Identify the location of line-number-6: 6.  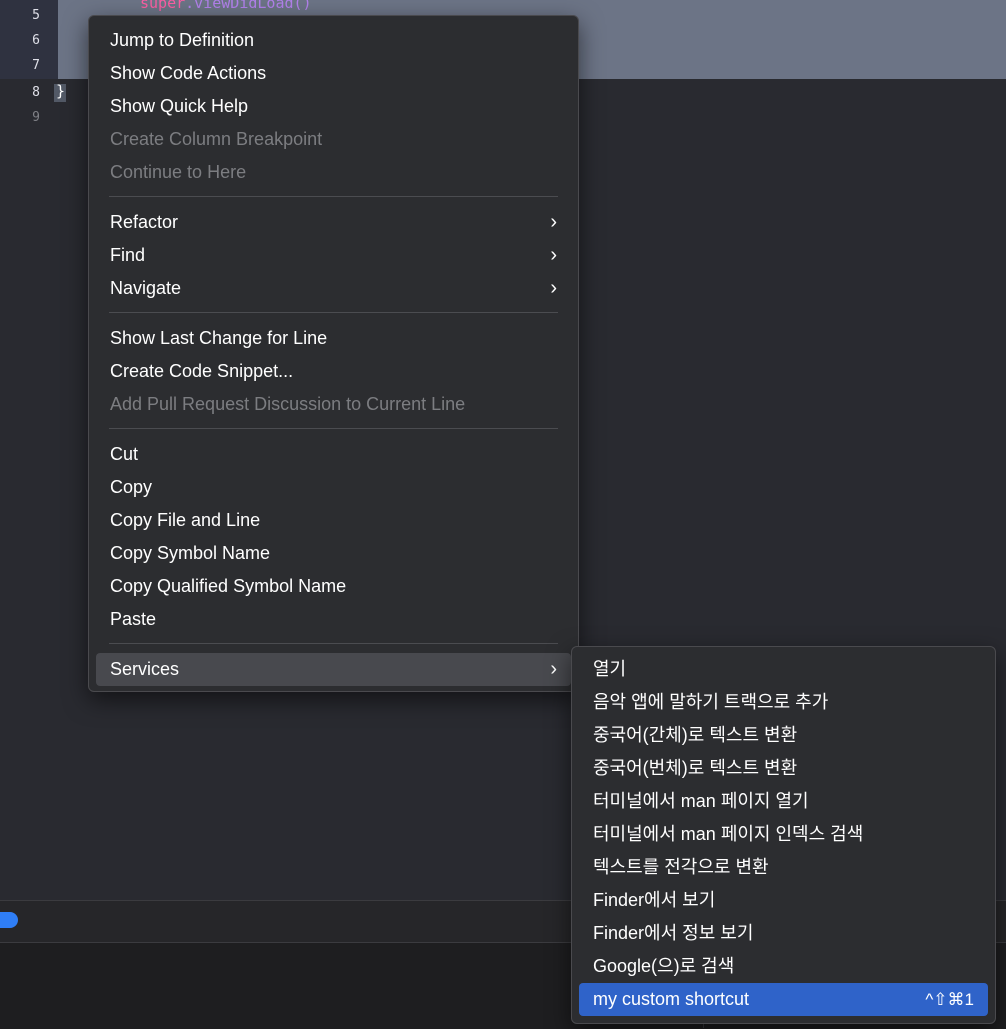
(36, 40).